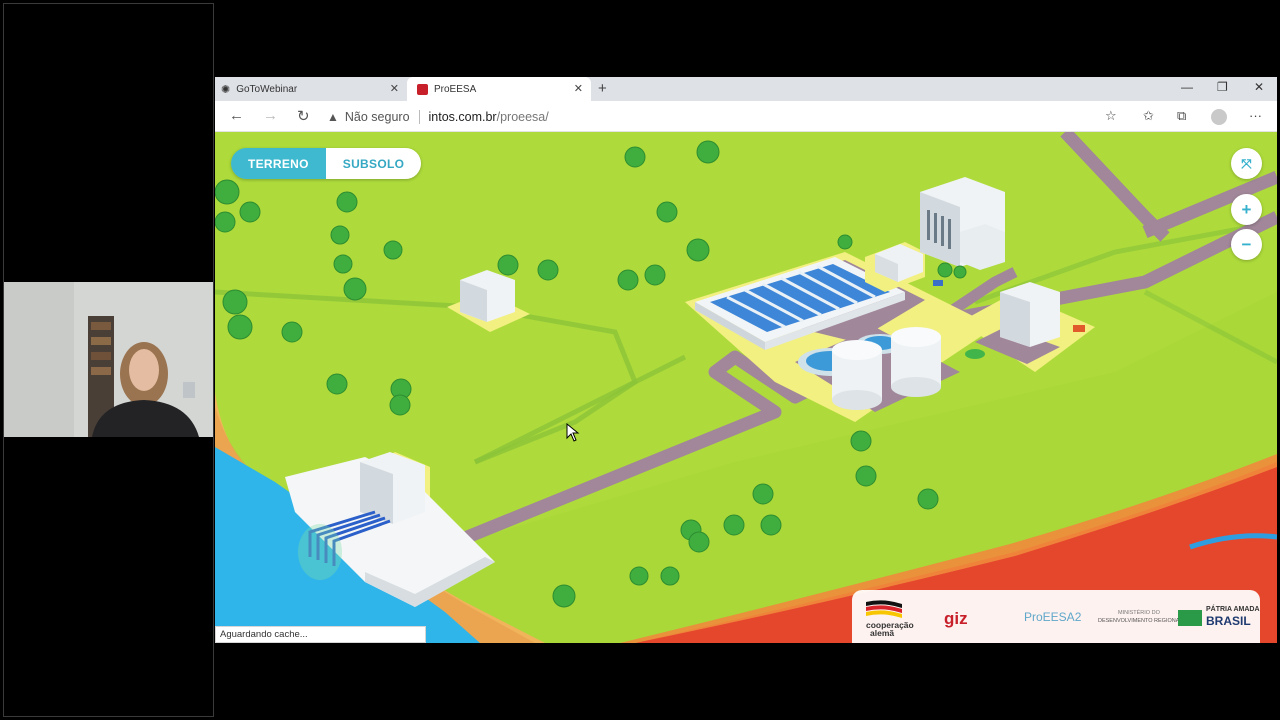 The height and width of the screenshot is (720, 1280). Describe the element at coordinates (1222, 87) in the screenshot. I see `restore-button: ❐` at that location.